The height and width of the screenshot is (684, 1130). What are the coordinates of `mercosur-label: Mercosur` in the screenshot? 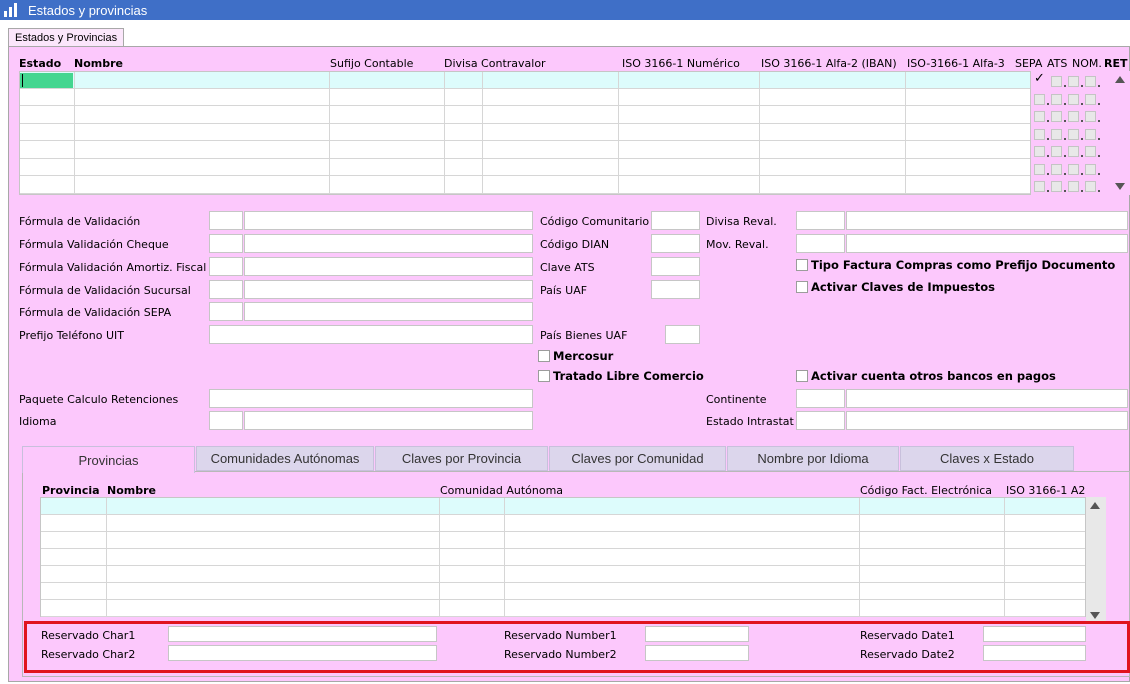 It's located at (583, 356).